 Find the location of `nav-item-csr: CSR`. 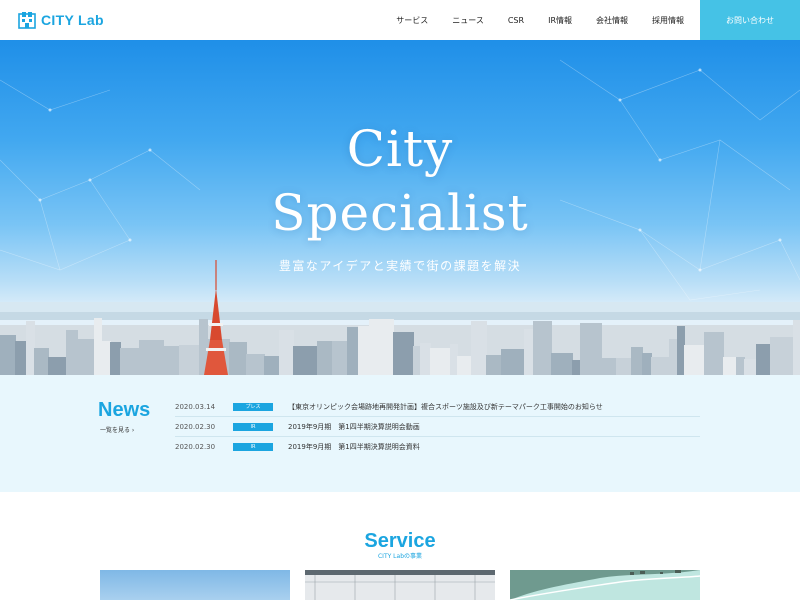

nav-item-csr: CSR is located at coordinates (516, 20).